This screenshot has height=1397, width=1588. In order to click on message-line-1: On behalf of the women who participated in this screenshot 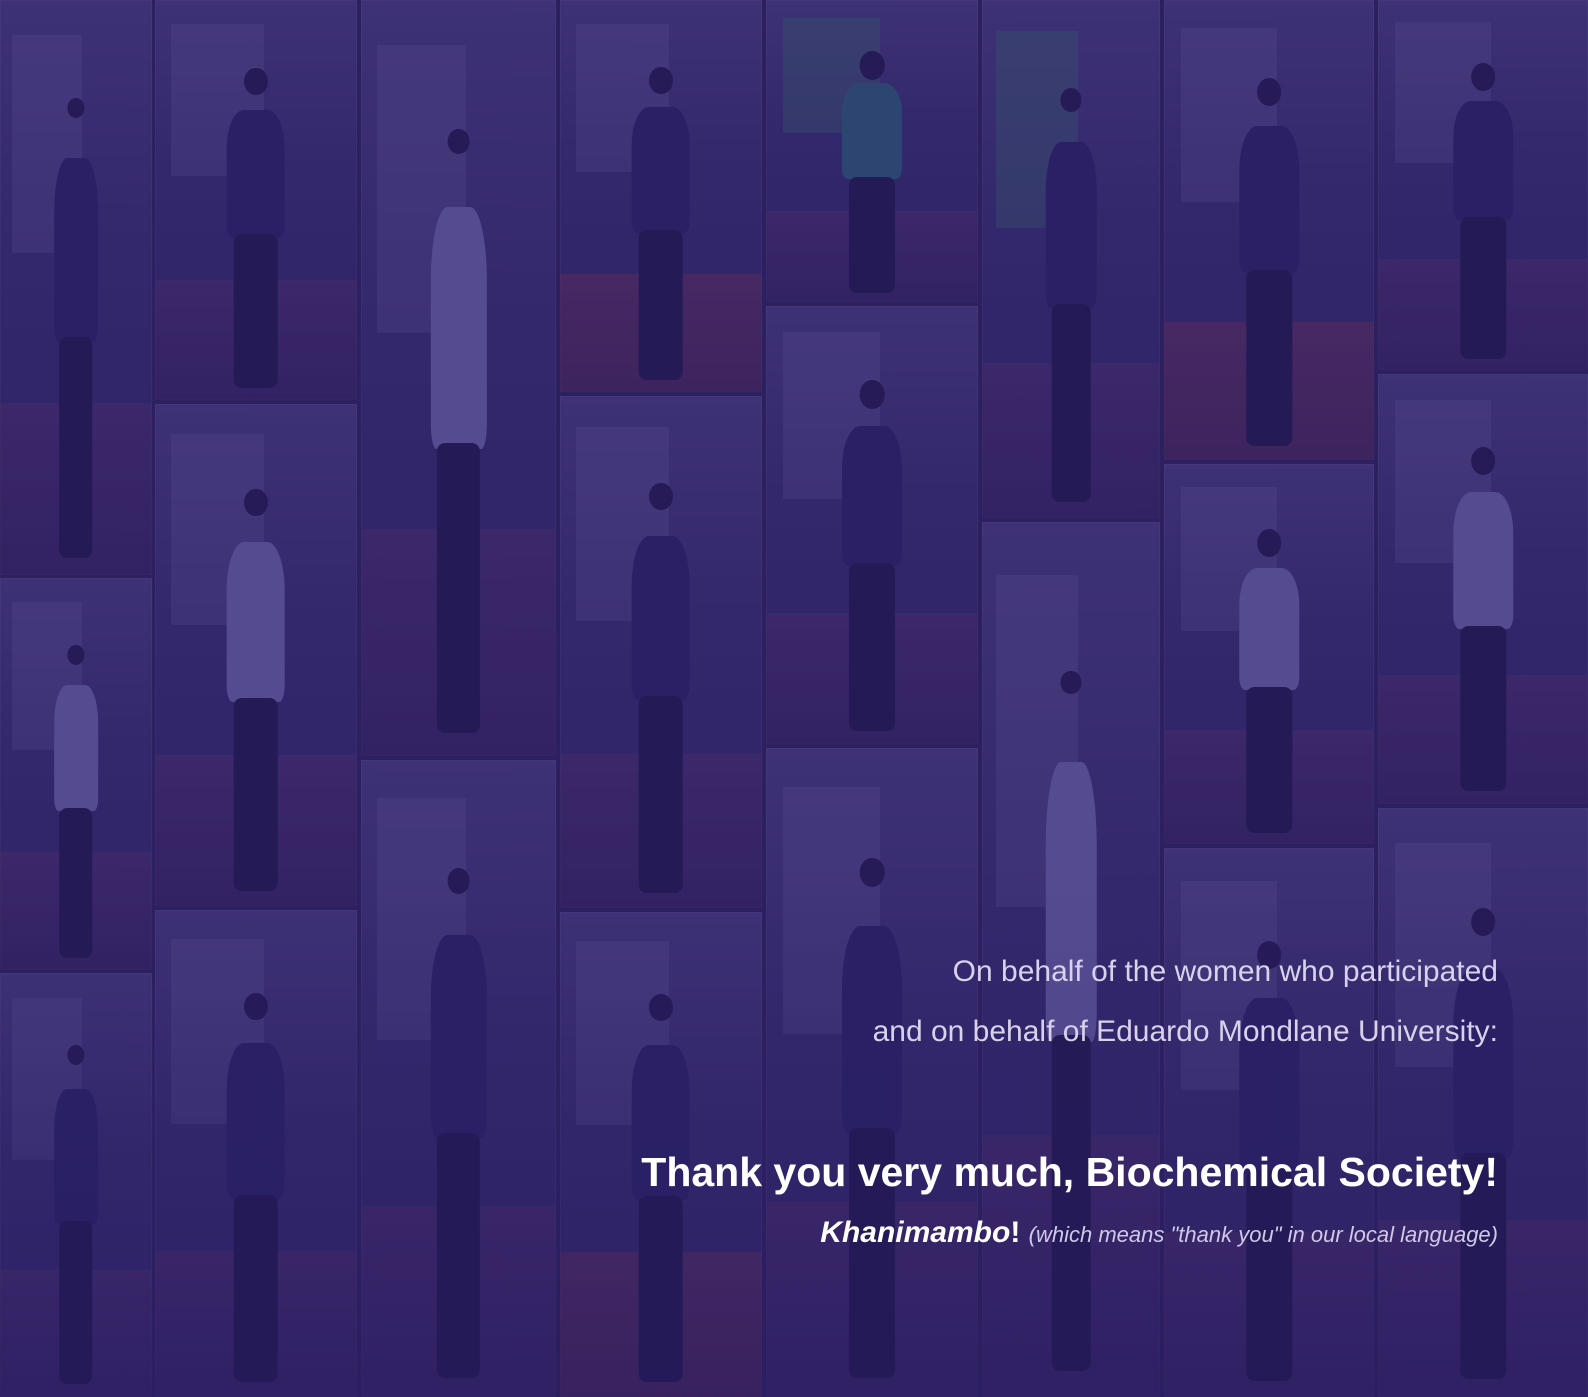, I will do `click(1225, 971)`.